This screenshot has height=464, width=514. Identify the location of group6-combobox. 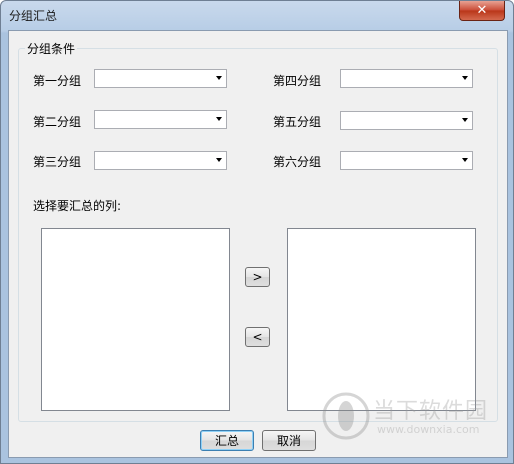
(406, 160).